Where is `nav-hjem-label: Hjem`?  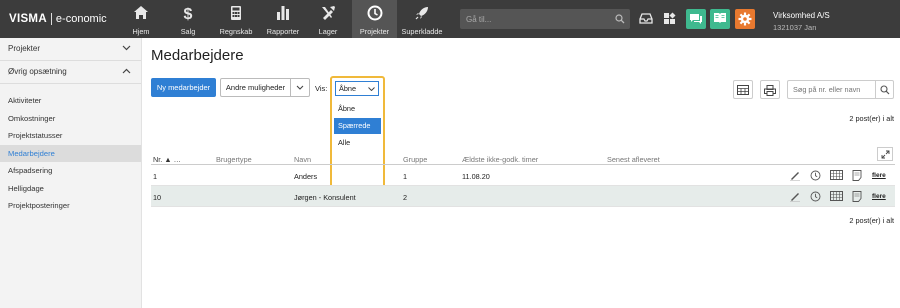
nav-hjem-label: Hjem is located at coordinates (141, 31).